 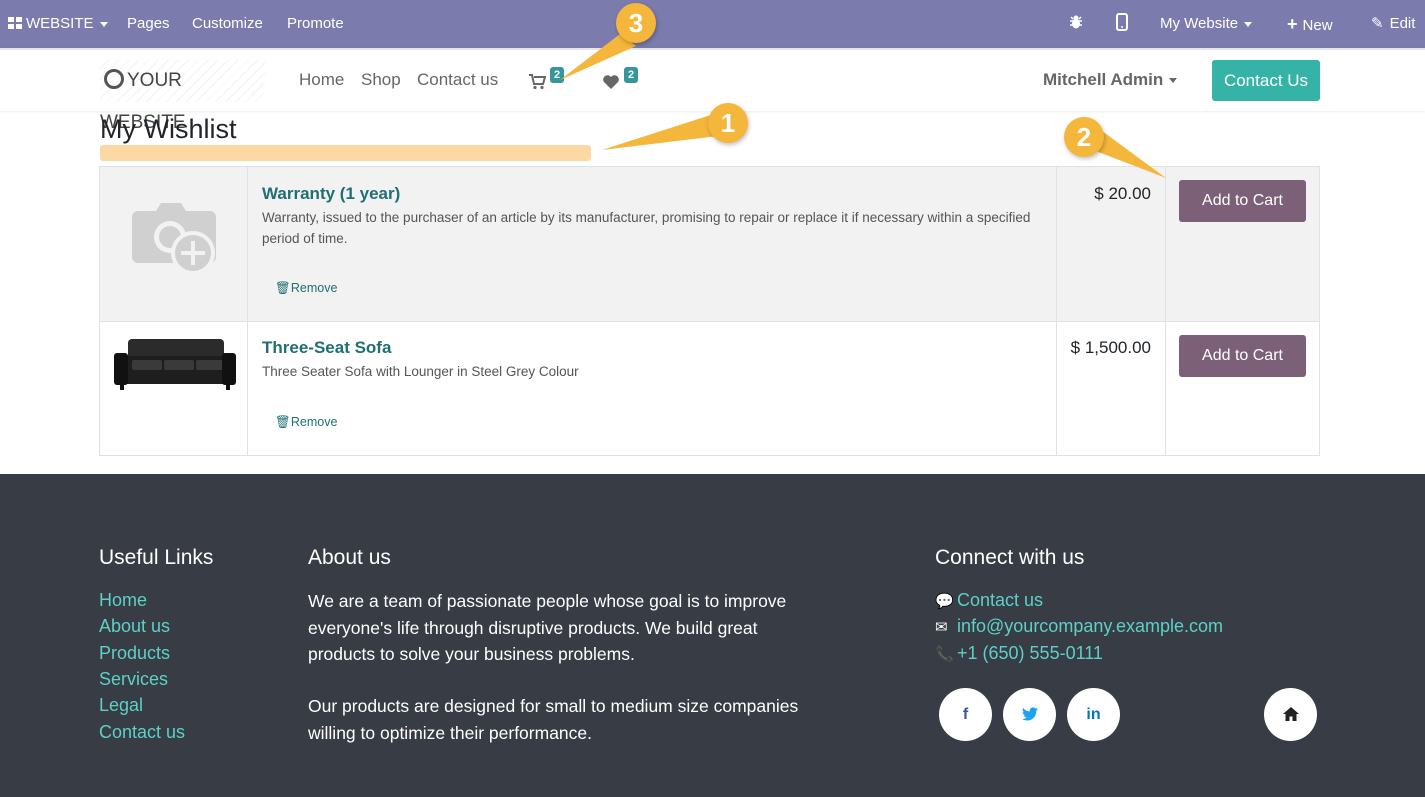 What do you see at coordinates (381, 80) in the screenshot?
I see `nav-shop: Shop` at bounding box center [381, 80].